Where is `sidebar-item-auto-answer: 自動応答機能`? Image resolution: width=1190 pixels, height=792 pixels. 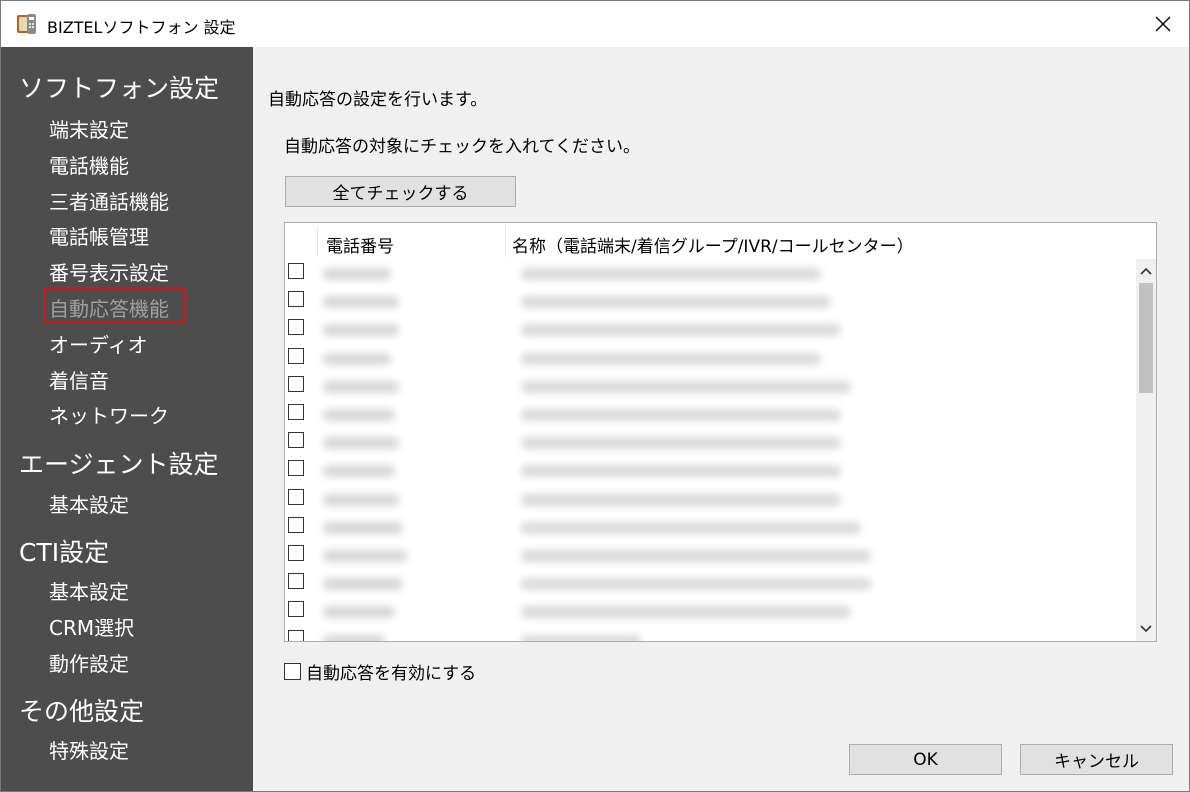 sidebar-item-auto-answer: 自動応答機能 is located at coordinates (109, 307).